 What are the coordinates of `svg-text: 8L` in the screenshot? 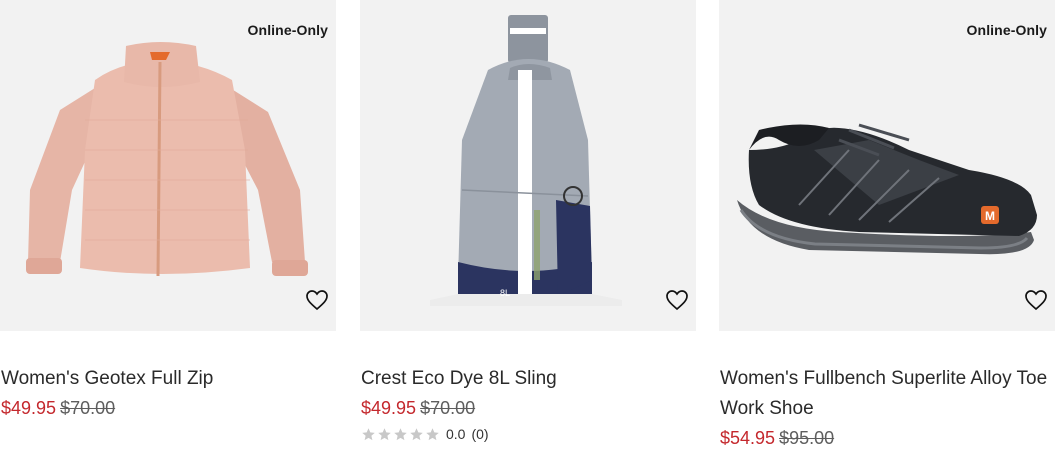 It's located at (505, 293).